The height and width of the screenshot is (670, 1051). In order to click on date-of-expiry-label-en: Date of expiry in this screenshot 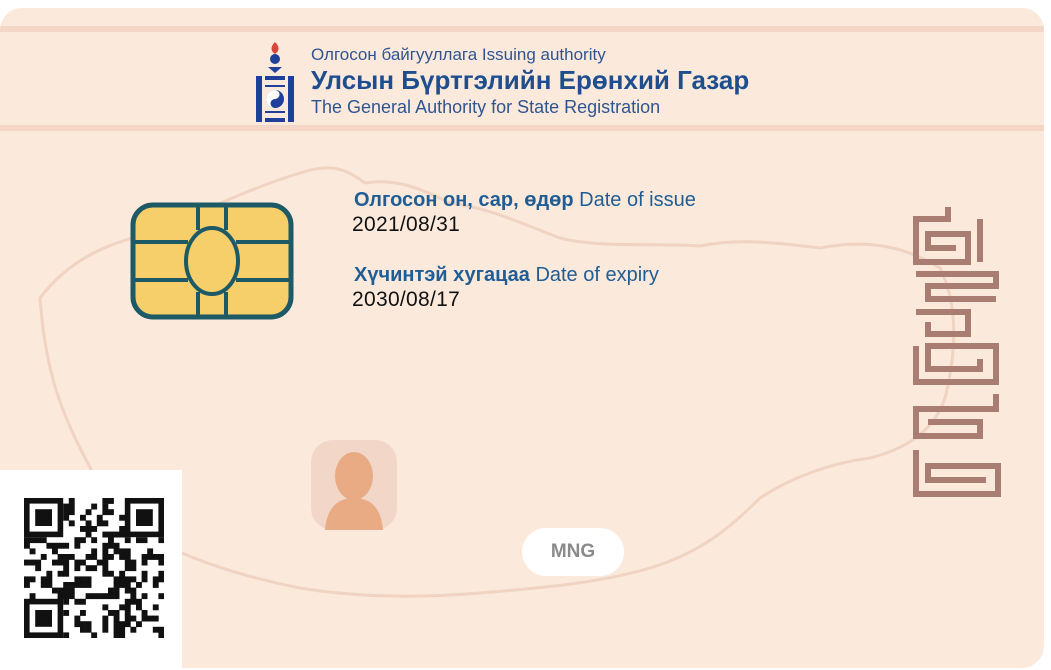, I will do `click(597, 275)`.